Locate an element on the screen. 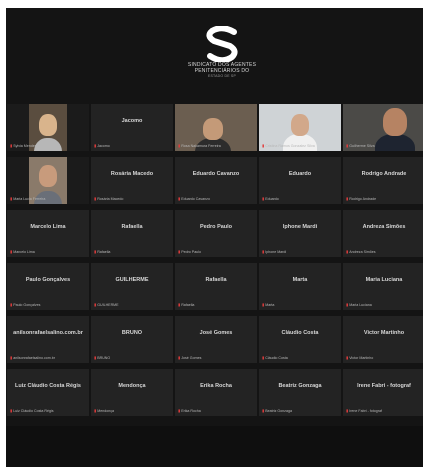  participant-tile: BRUNO ▮ BRUNO is located at coordinates (132, 339).